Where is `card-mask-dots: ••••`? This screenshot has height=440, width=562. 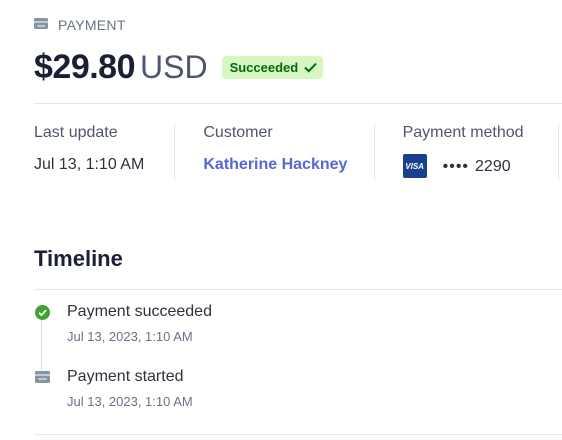
card-mask-dots: •••• is located at coordinates (456, 166).